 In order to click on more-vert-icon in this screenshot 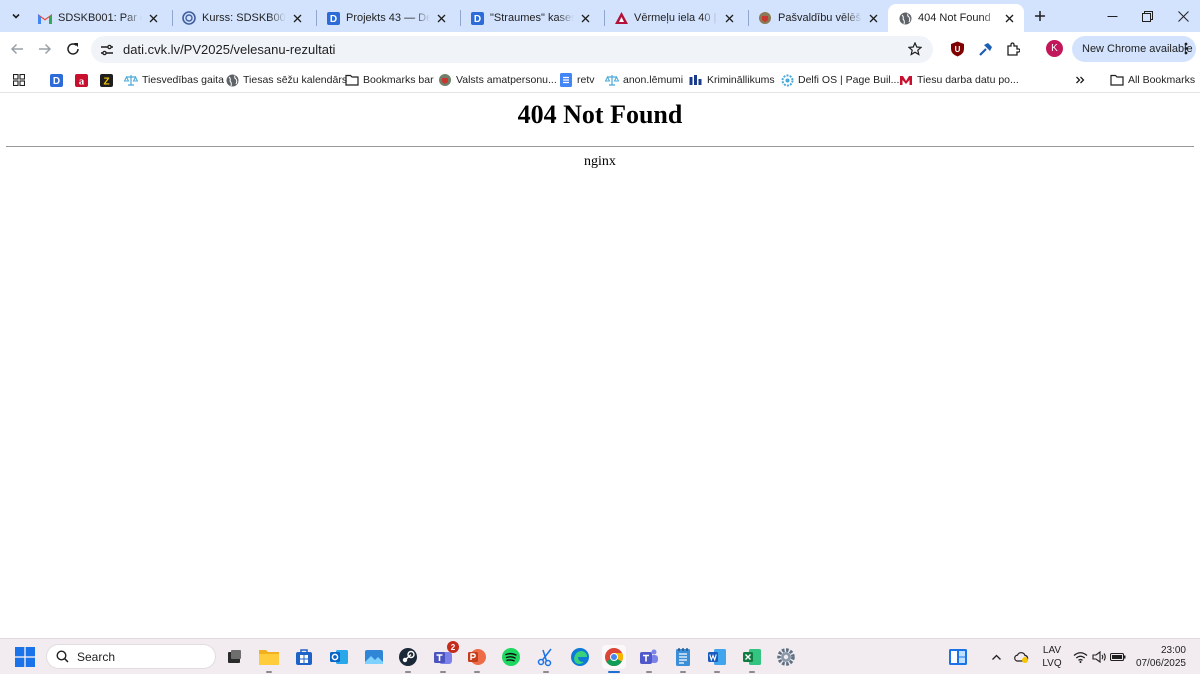, I will do `click(1186, 50)`.